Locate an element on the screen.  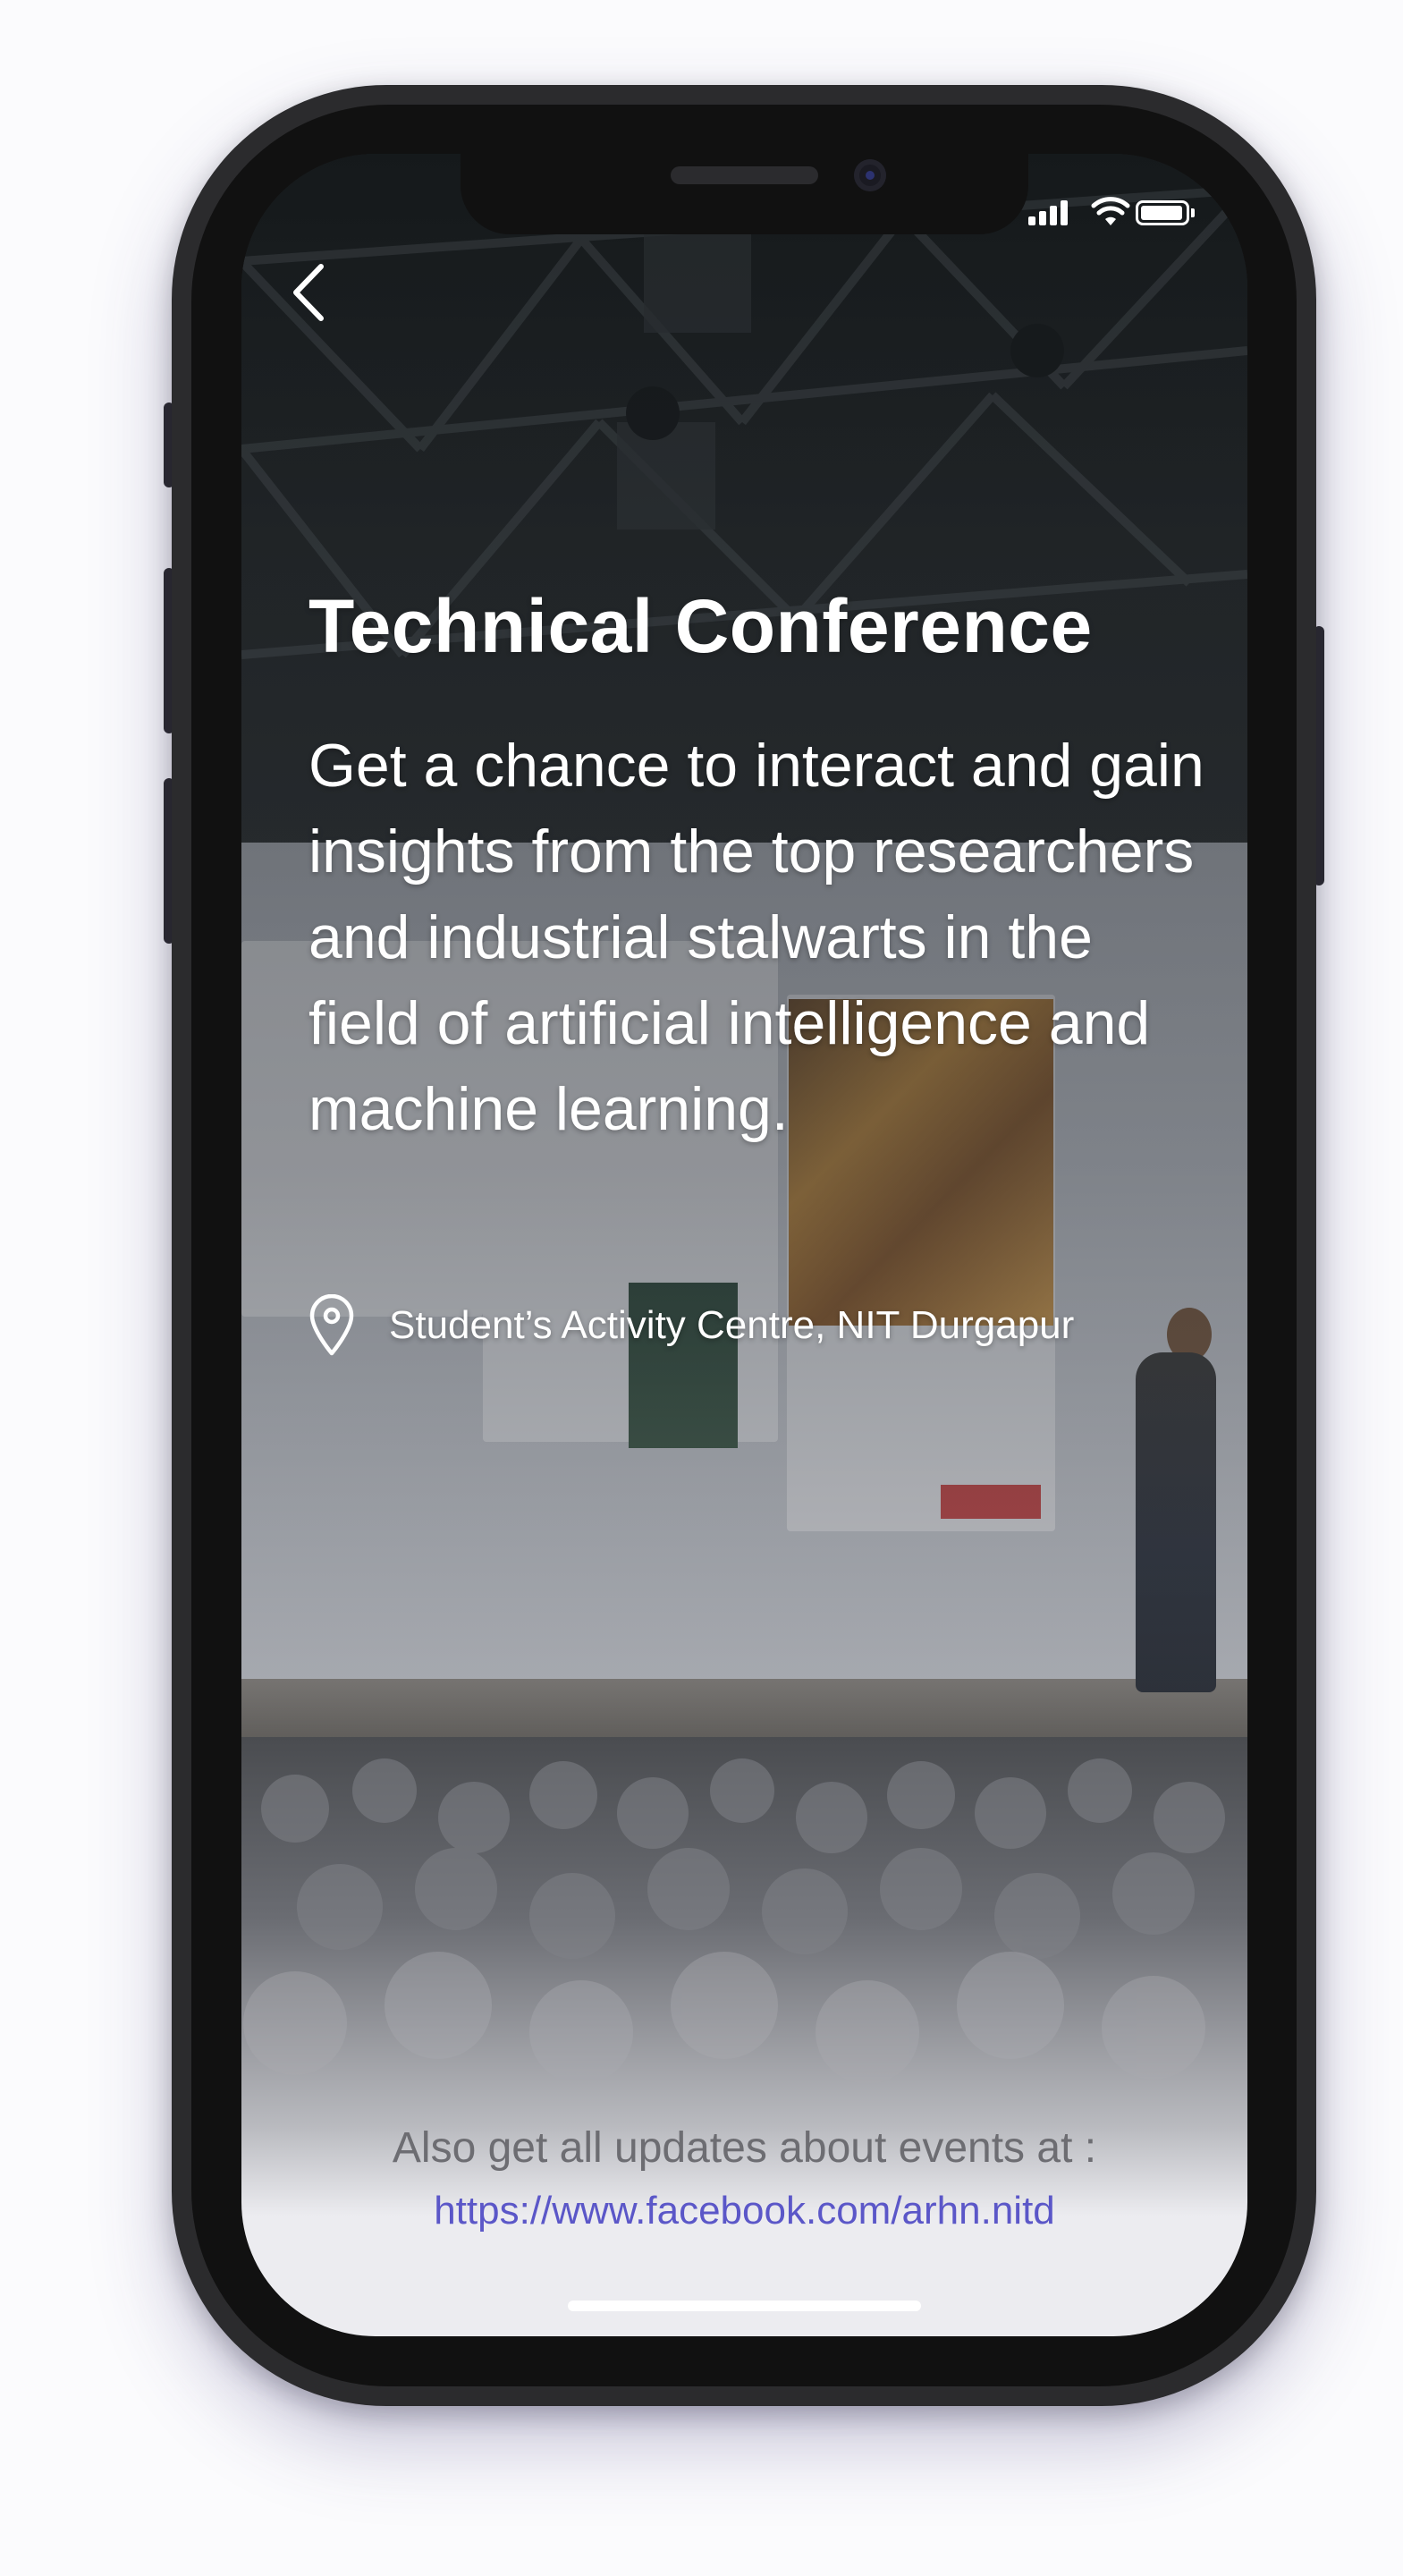
status-bar-icons is located at coordinates (1126, 215).